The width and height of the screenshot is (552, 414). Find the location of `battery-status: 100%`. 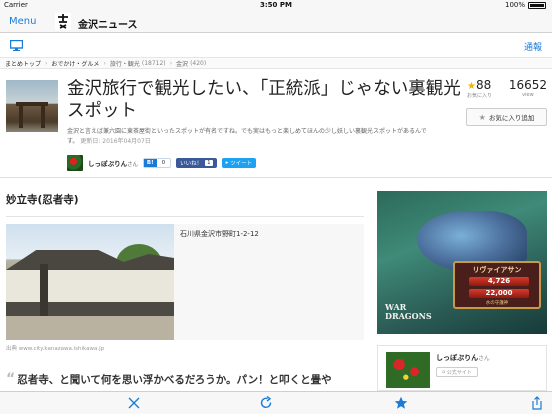

battery-status: 100% is located at coordinates (525, 5).